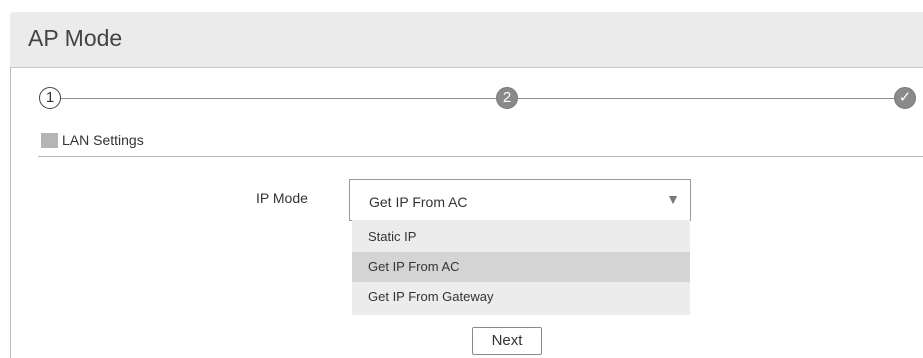  Describe the element at coordinates (521, 237) in the screenshot. I see `option-static-ip: Static IP` at that location.